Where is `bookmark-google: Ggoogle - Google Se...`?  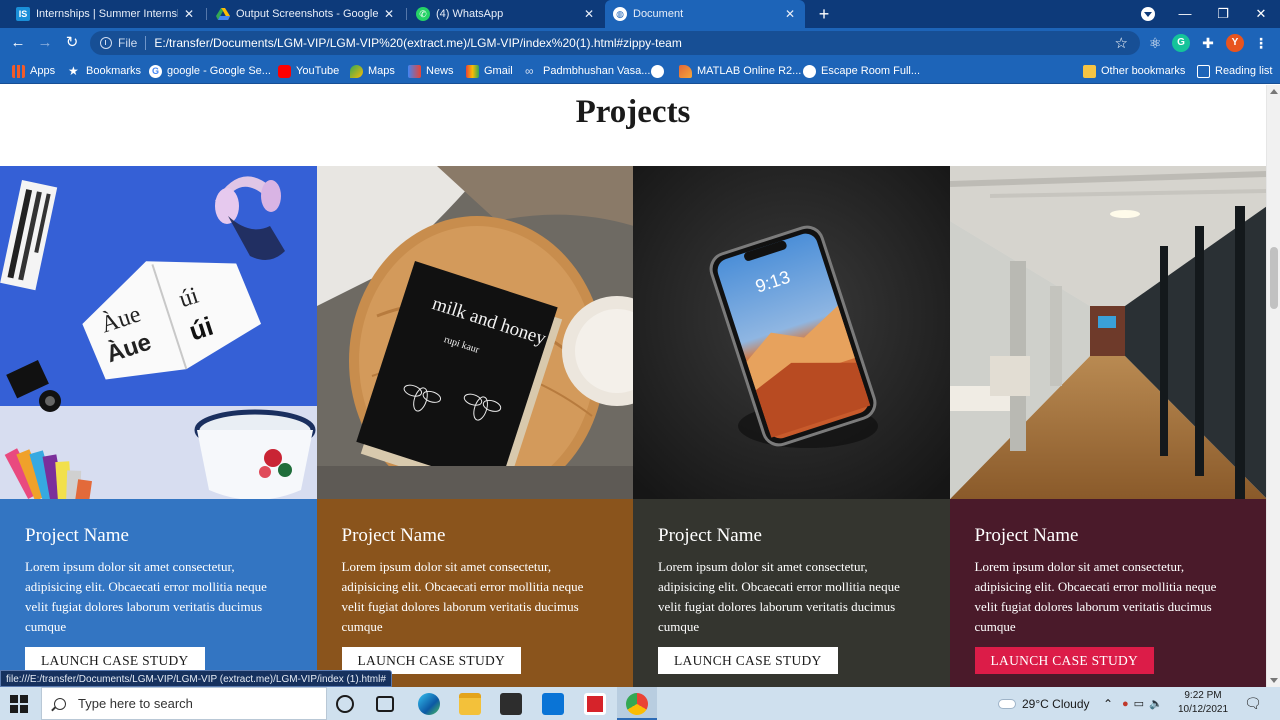 bookmark-google: Ggoogle - Google Se... is located at coordinates (210, 71).